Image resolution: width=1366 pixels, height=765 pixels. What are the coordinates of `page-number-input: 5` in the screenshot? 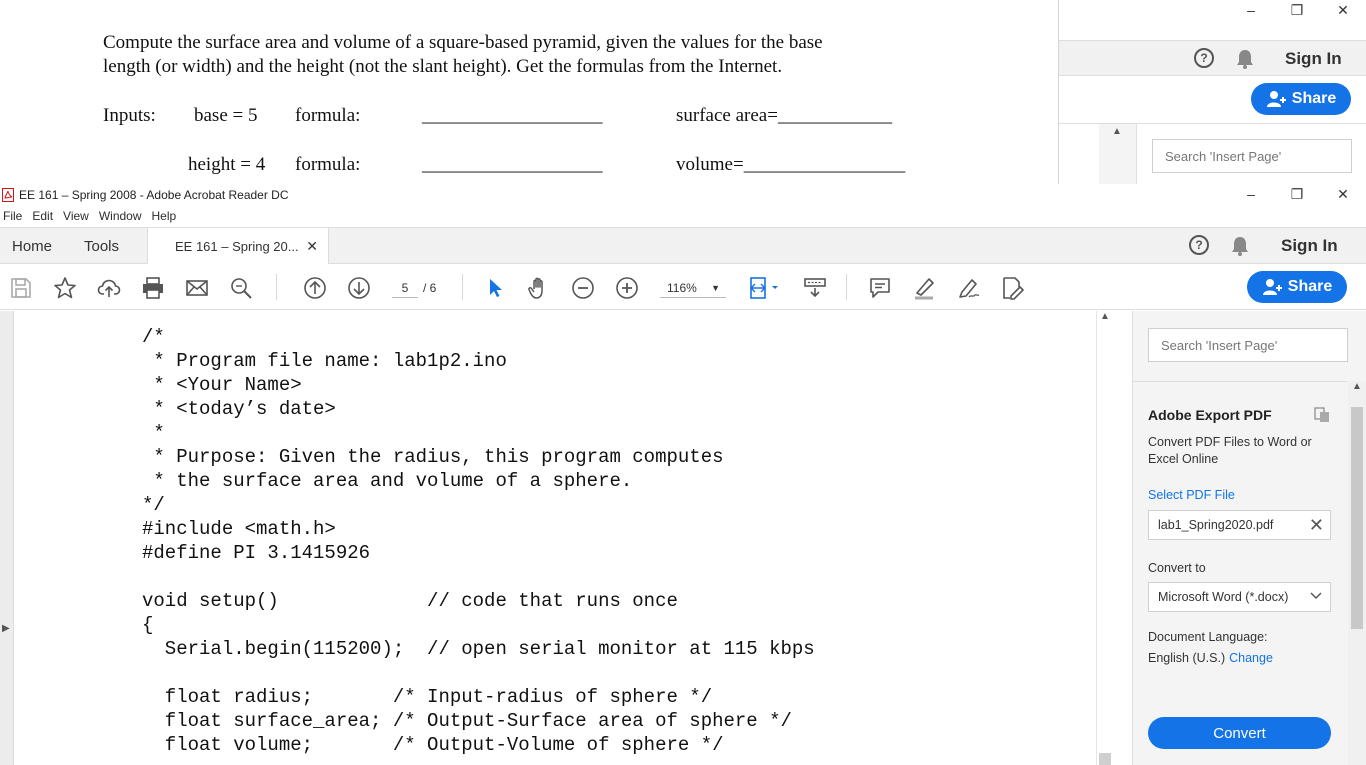 It's located at (405, 288).